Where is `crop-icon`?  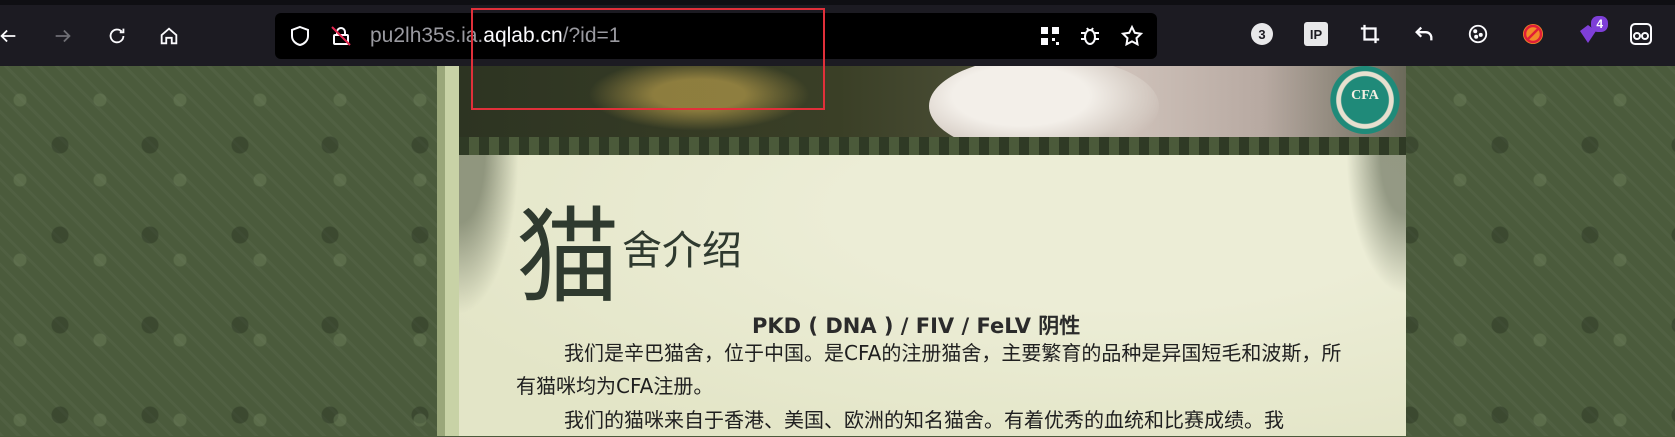 crop-icon is located at coordinates (1370, 34).